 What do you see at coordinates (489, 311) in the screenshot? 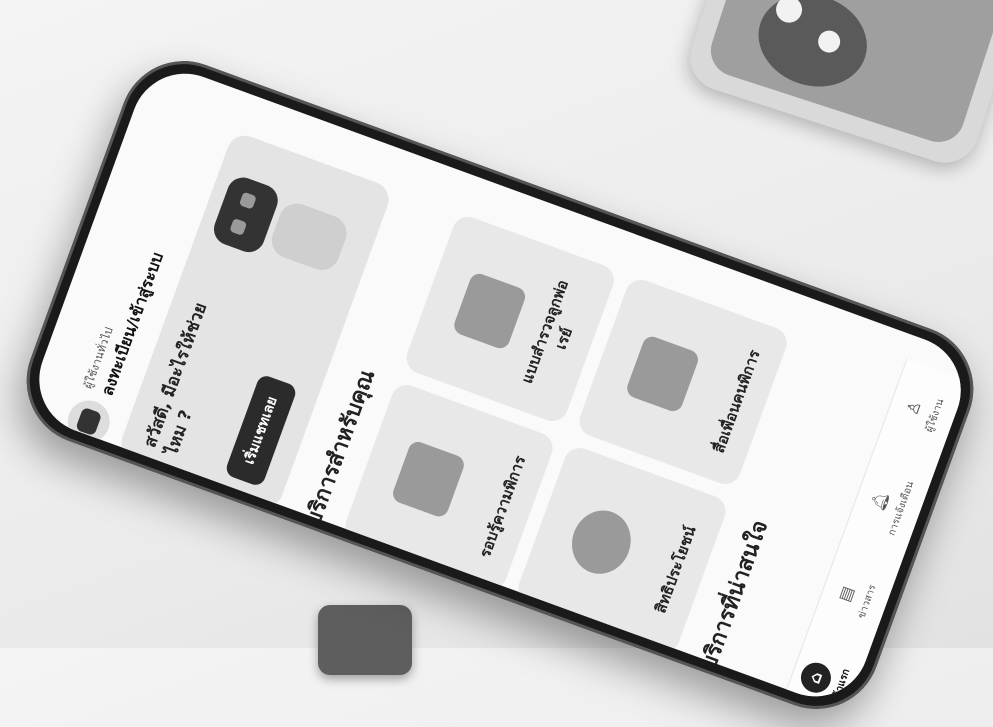
I see `survey-icon` at bounding box center [489, 311].